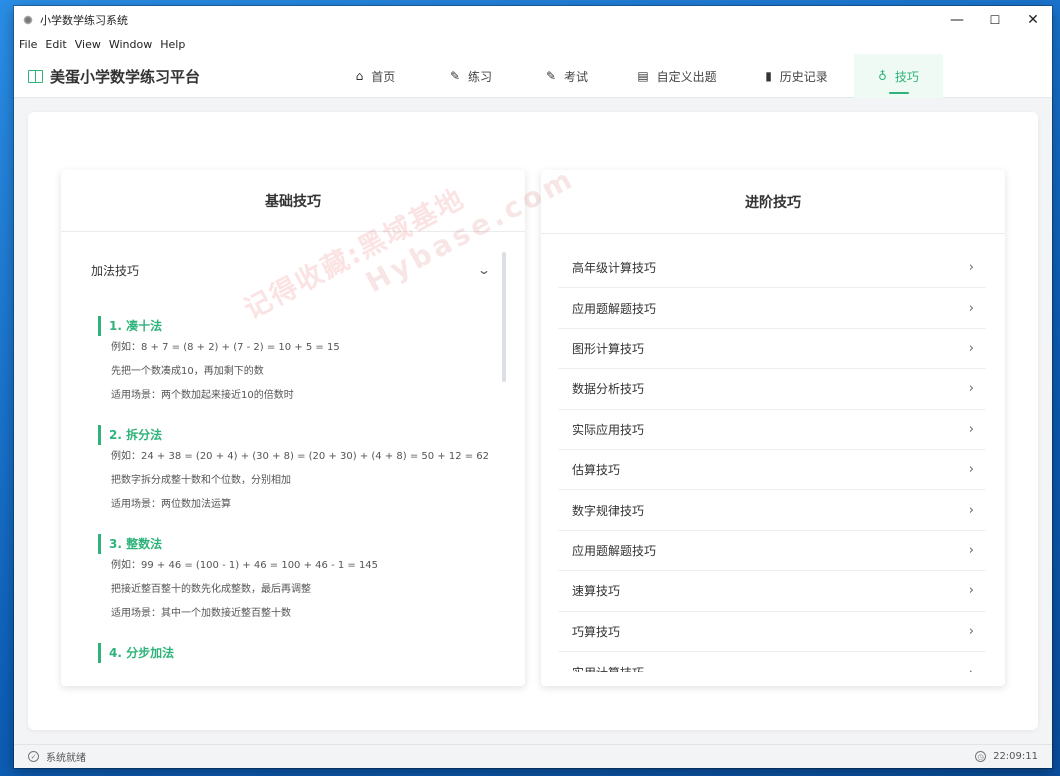 Image resolution: width=1060 pixels, height=776 pixels. I want to click on list-item-label: 实际应用技巧, so click(608, 429).